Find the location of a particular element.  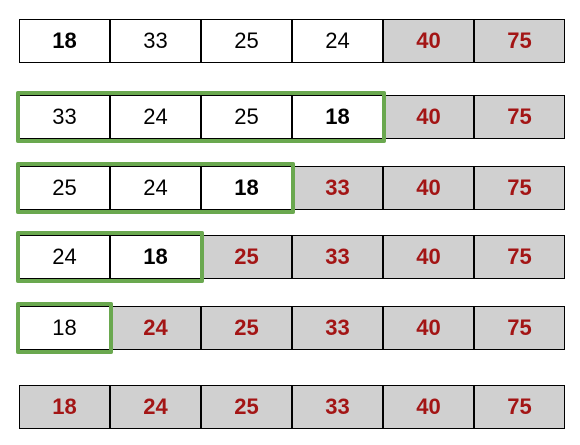

array-row-2: 33 24 25 18 40 75 is located at coordinates (291, 117).